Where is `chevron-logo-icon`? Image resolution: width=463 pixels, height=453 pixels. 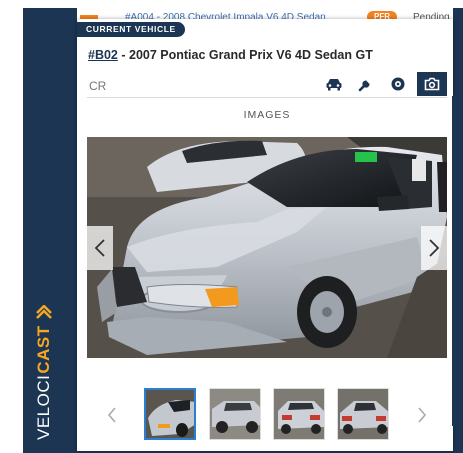
chevron-logo-icon is located at coordinates (44, 312).